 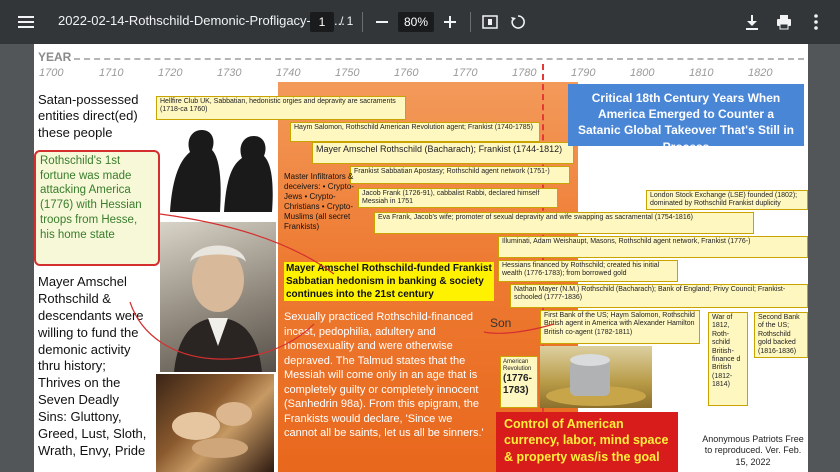 What do you see at coordinates (416, 22) in the screenshot?
I see `zoom-level-input: 80%` at bounding box center [416, 22].